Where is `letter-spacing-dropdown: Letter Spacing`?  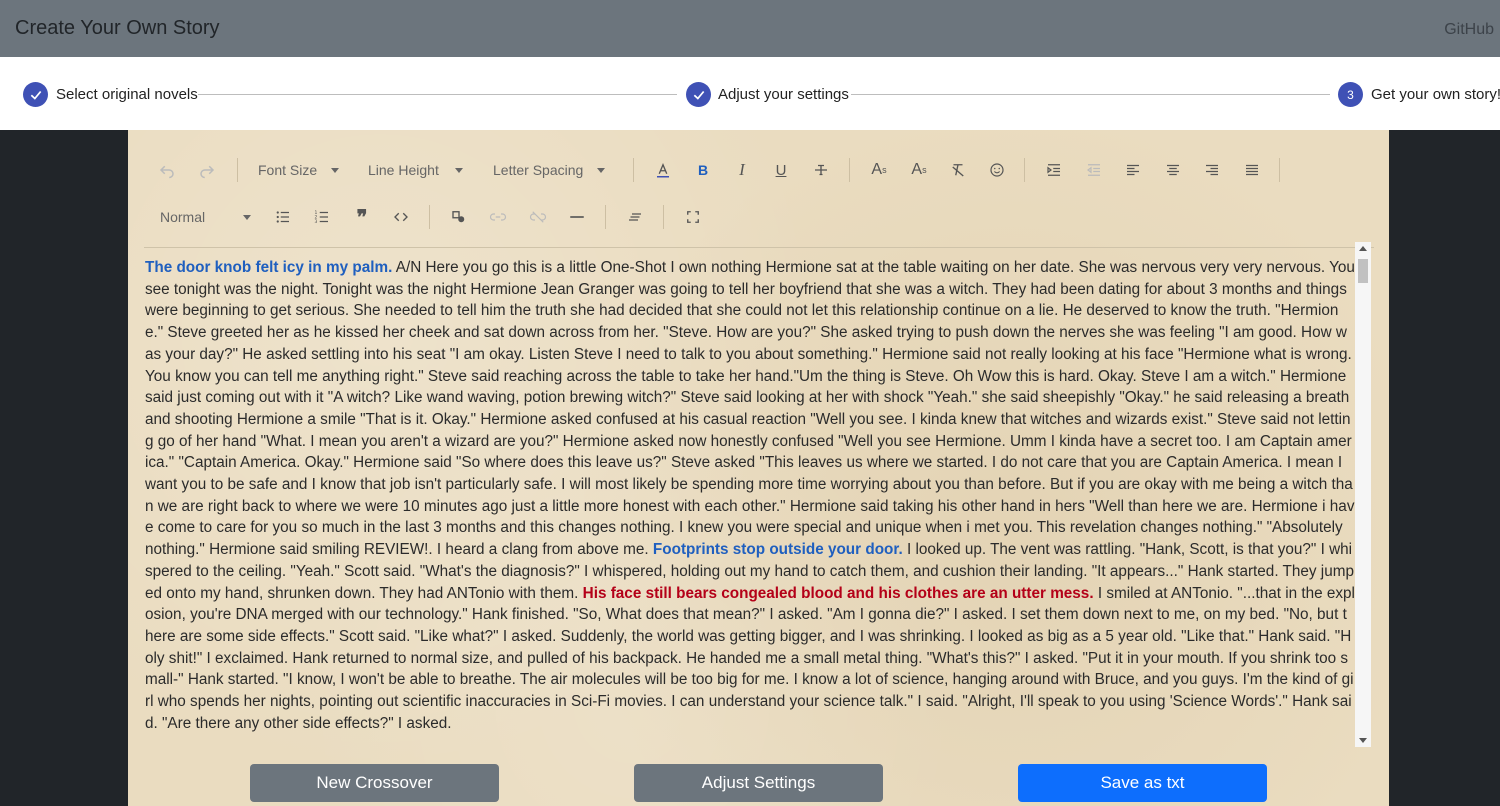
letter-spacing-dropdown: Letter Spacing is located at coordinates (549, 170).